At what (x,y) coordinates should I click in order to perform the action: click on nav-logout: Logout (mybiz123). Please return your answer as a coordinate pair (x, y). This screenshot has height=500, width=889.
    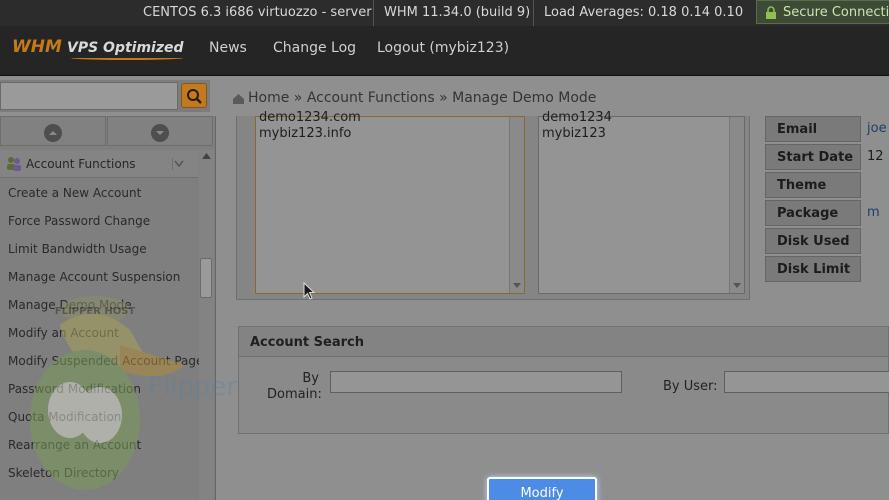
    Looking at the image, I should click on (443, 48).